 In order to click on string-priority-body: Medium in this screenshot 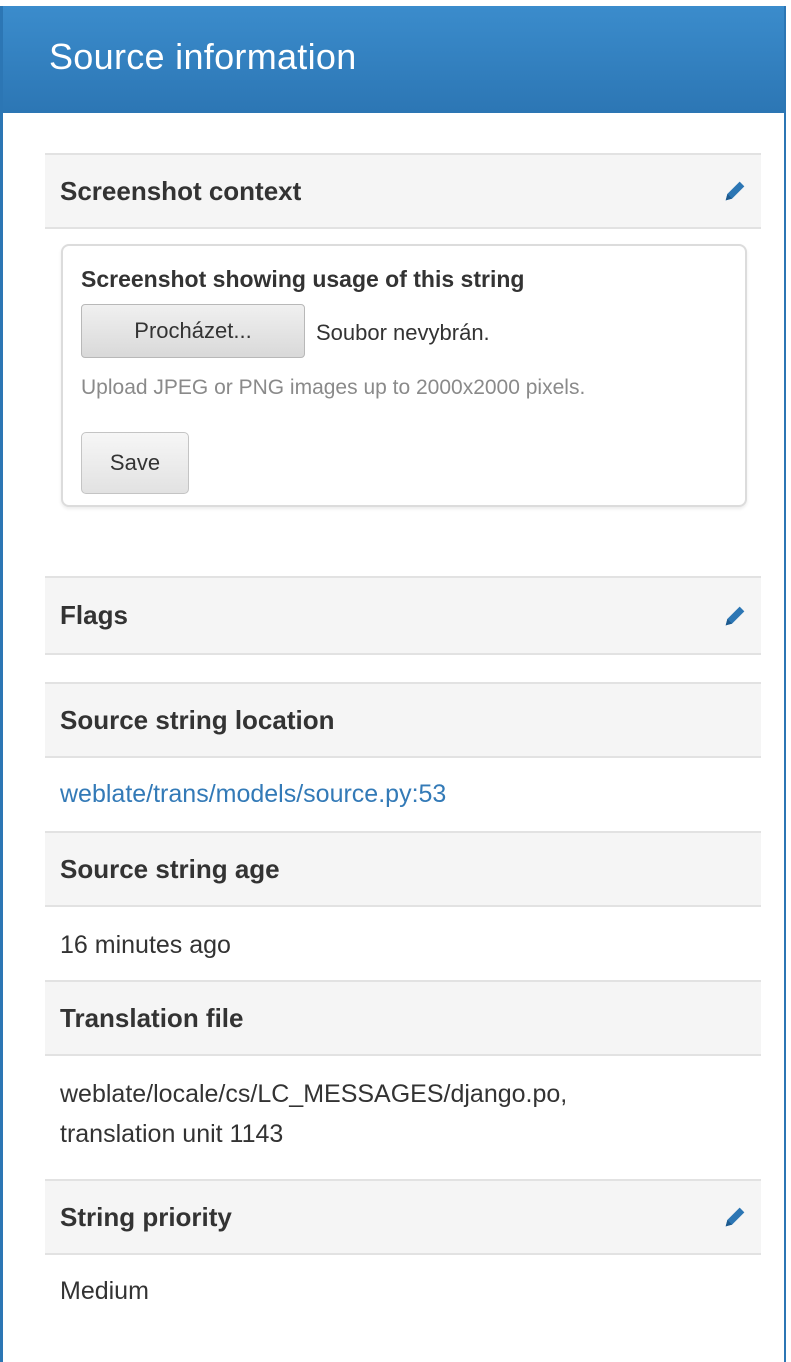, I will do `click(403, 1291)`.